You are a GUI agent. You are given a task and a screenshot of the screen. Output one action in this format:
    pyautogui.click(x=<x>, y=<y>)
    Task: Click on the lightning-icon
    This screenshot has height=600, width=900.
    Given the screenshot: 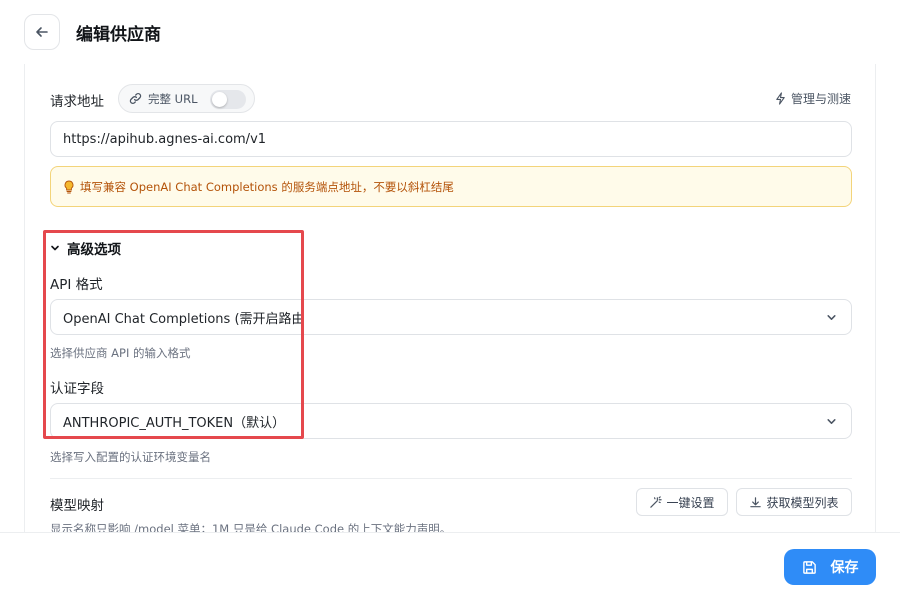 What is the action you would take?
    pyautogui.click(x=780, y=98)
    